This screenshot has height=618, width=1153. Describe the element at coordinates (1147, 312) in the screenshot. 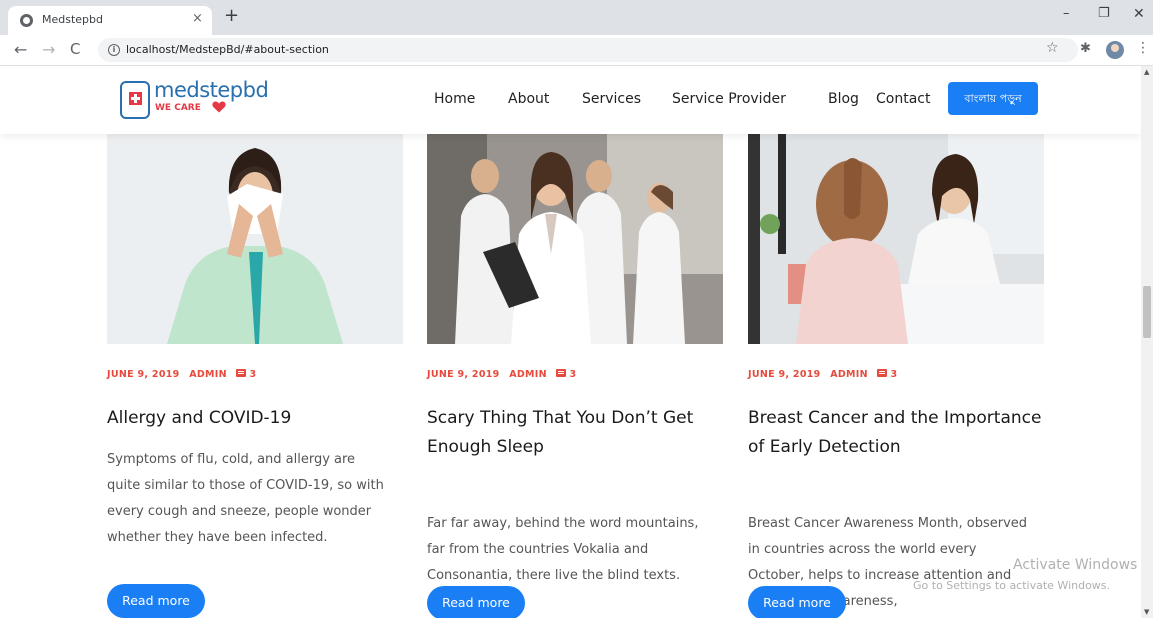

I see `scroll-thumb` at that location.